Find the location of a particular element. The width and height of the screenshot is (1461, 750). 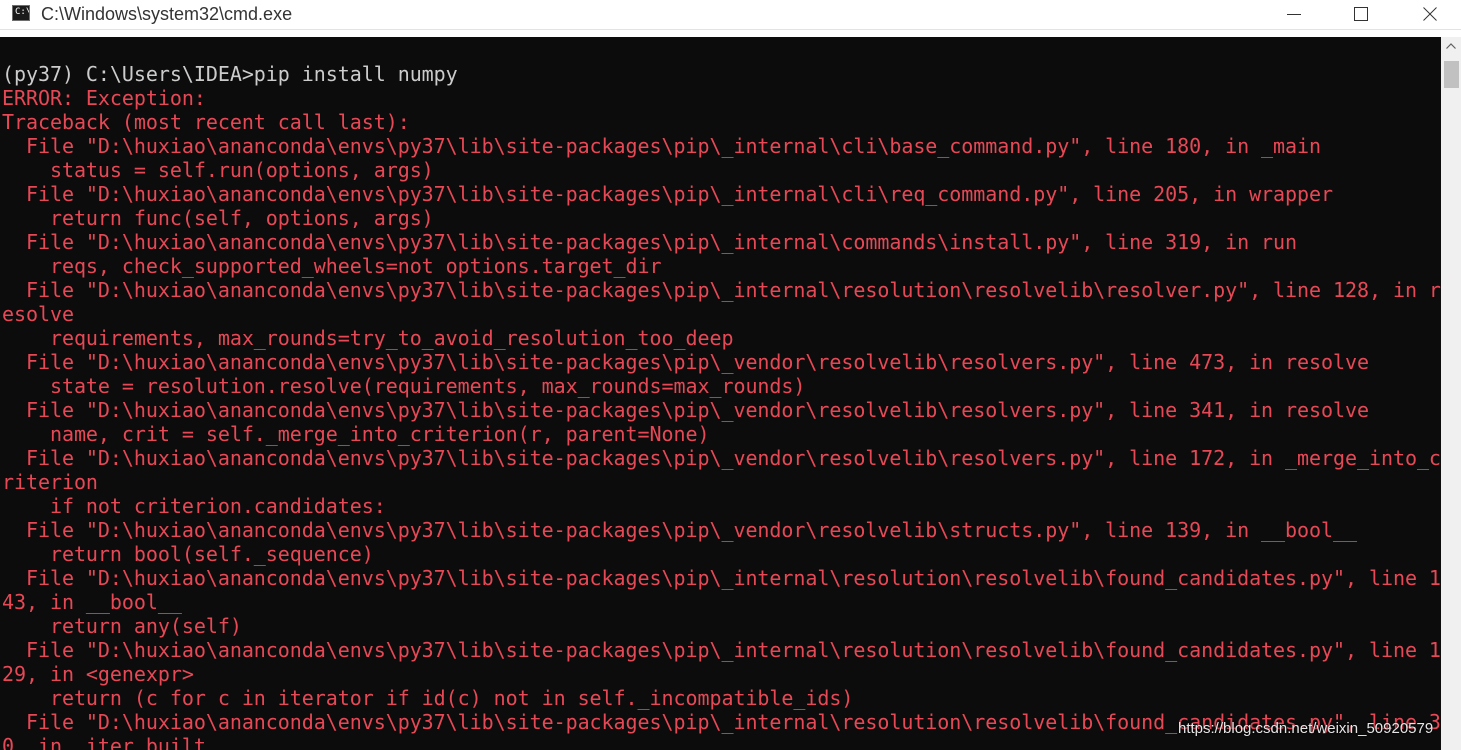

window-title: C:\Windows\system32\cmd.exe is located at coordinates (167, 14).